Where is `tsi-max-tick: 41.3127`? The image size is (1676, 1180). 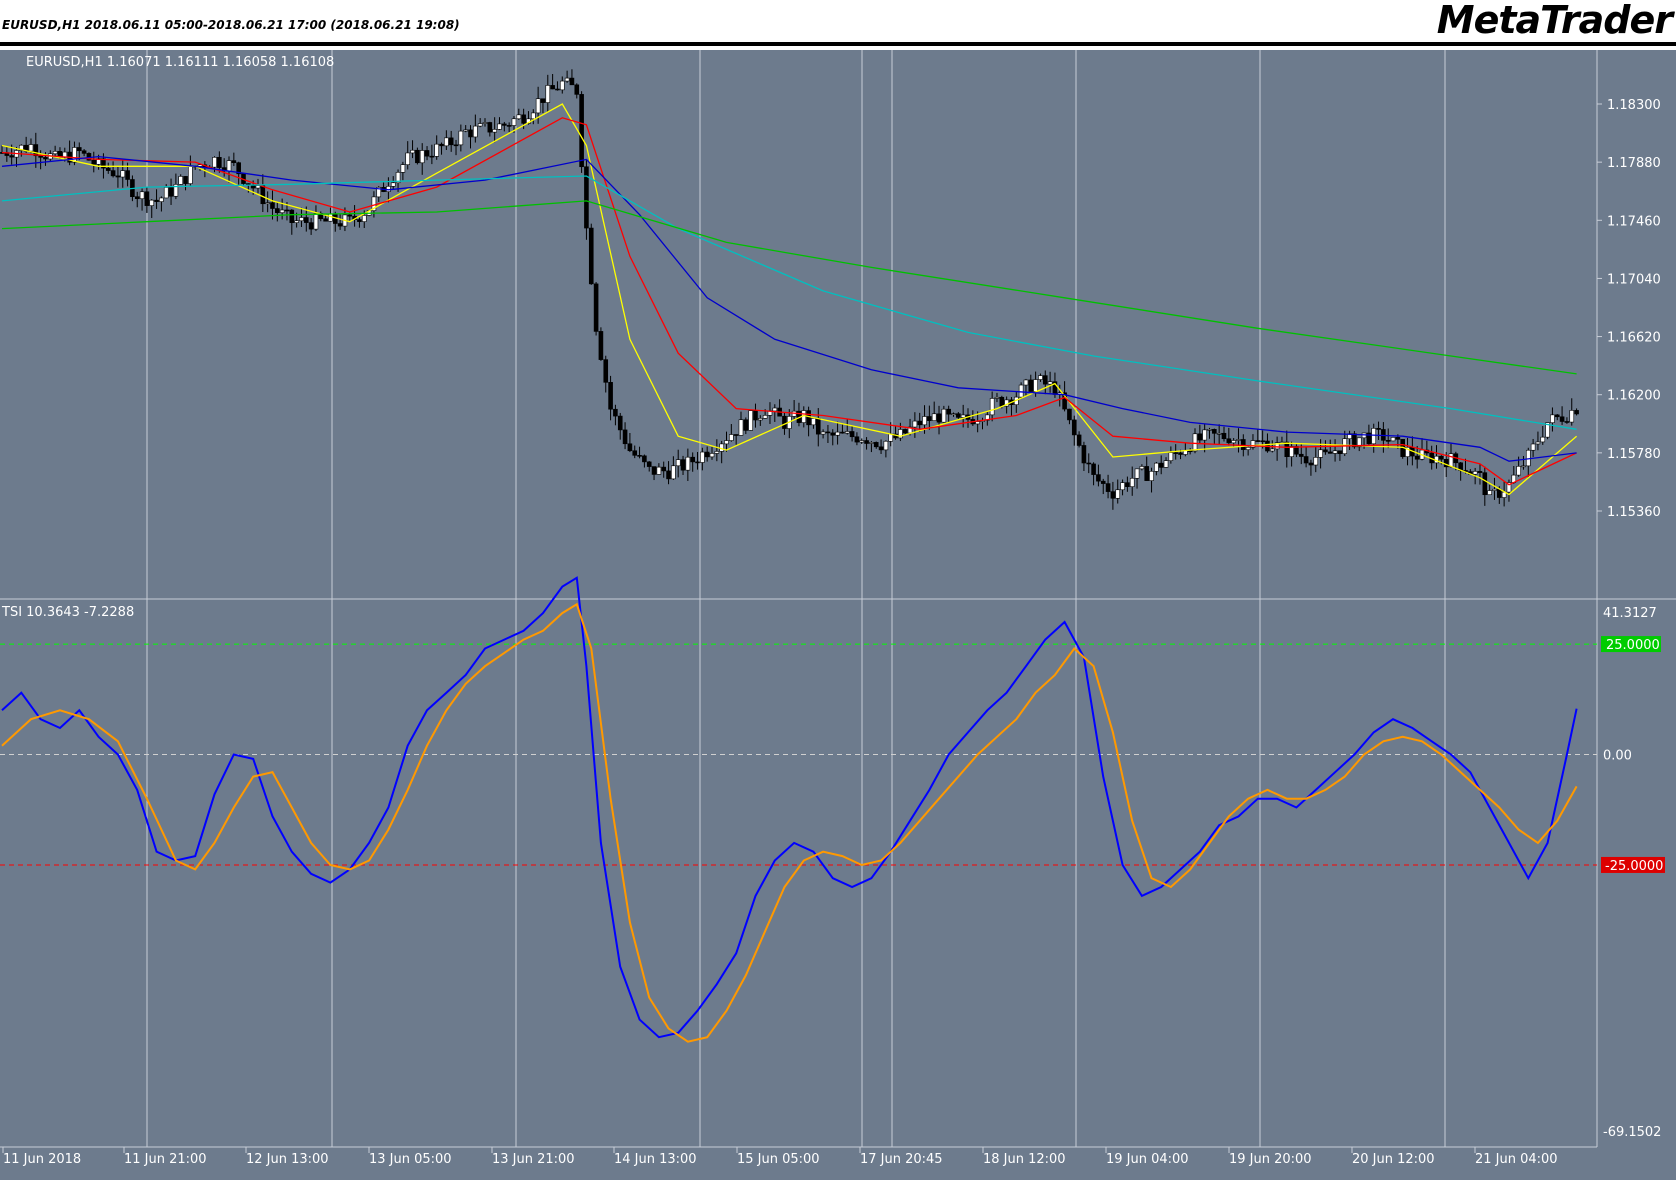 tsi-max-tick: 41.3127 is located at coordinates (1630, 613).